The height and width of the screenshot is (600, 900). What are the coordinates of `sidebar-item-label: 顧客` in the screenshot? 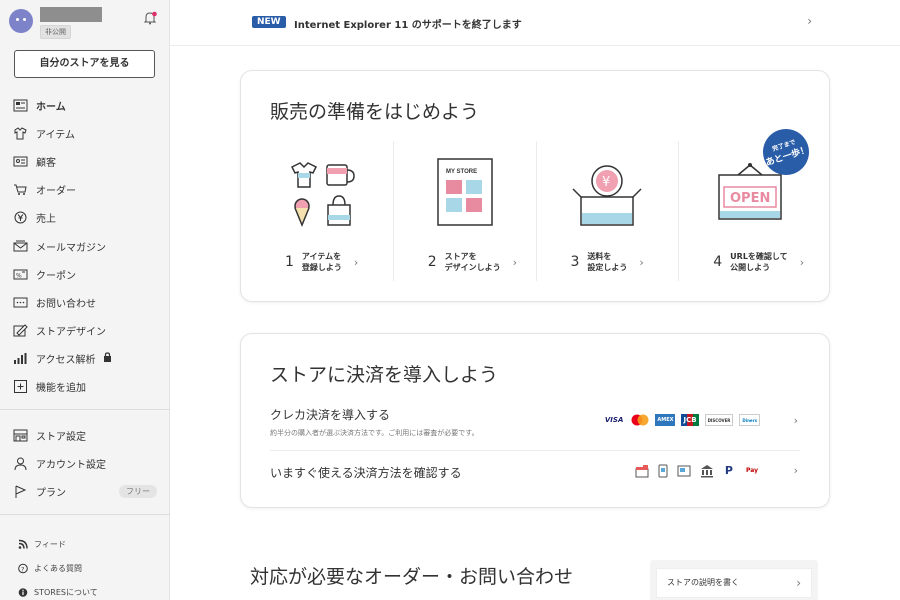 It's located at (46, 163).